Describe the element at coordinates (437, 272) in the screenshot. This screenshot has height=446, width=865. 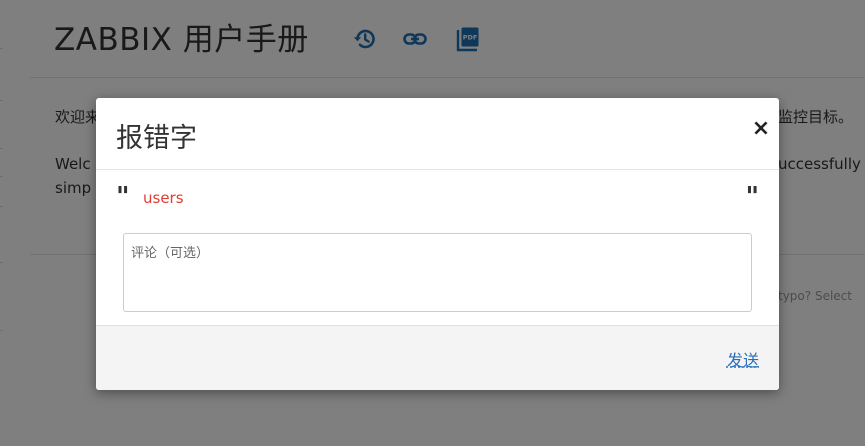
I see `comment-field` at that location.